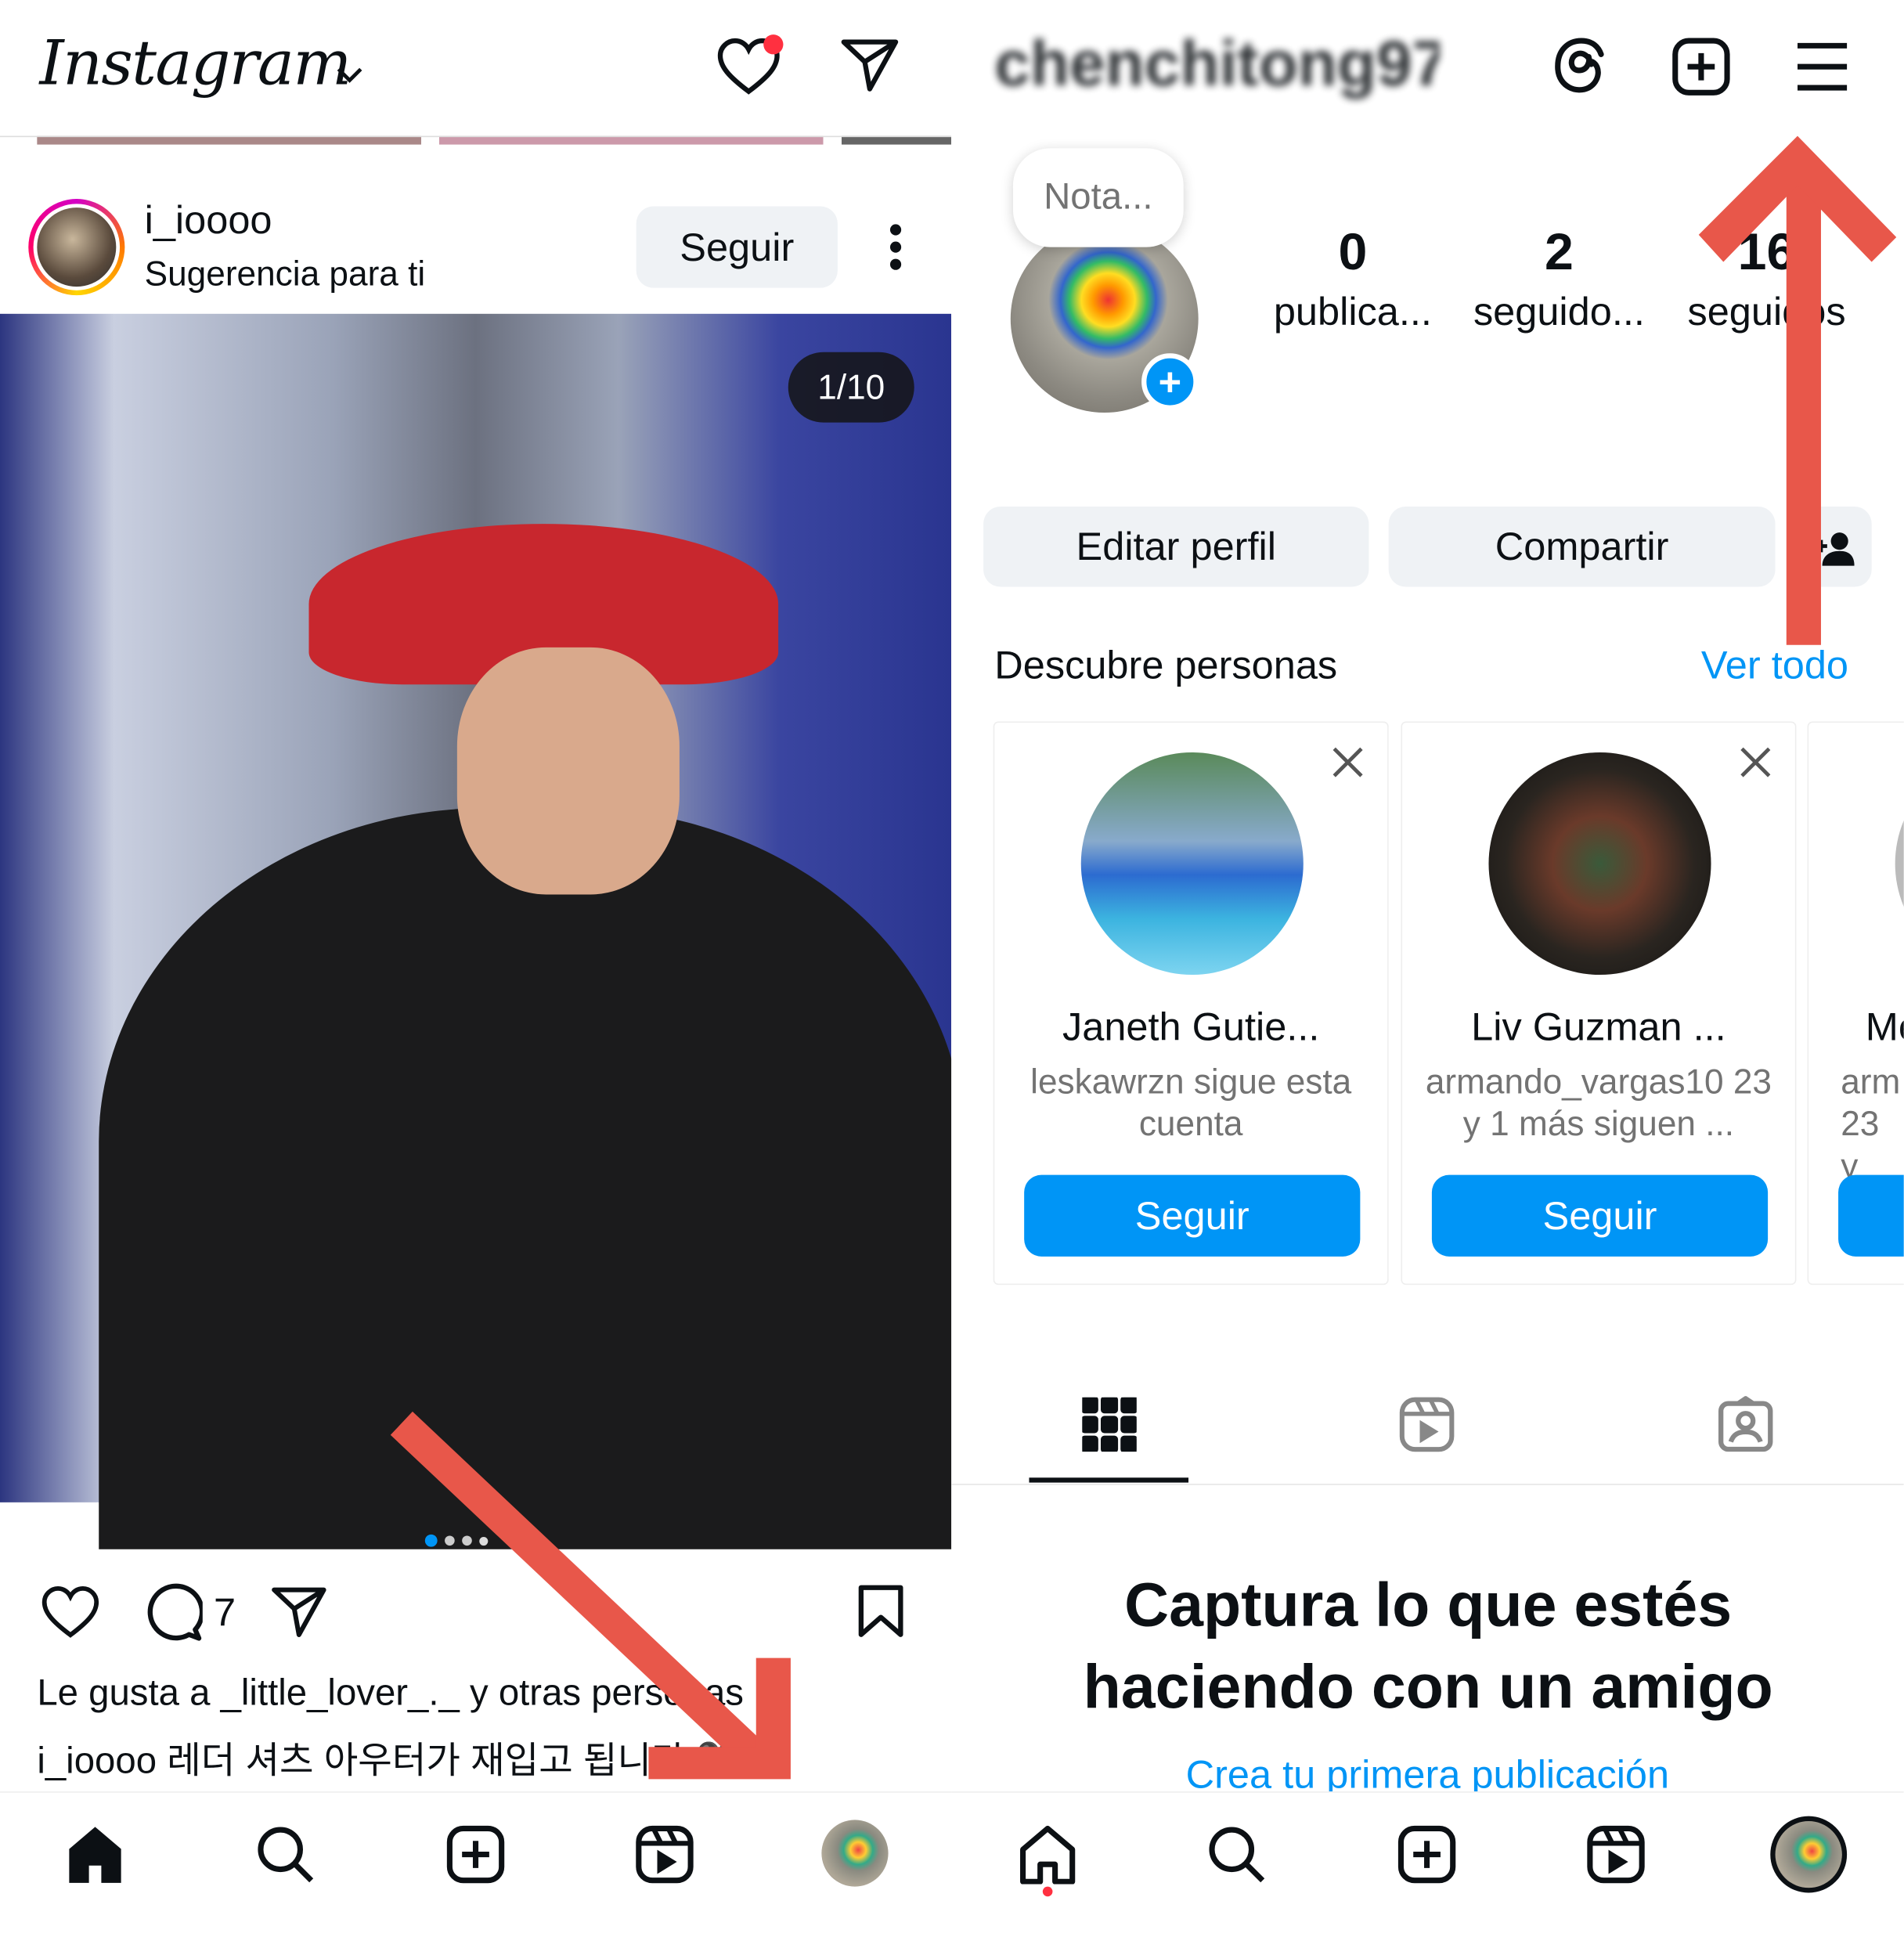 This screenshot has width=1904, height=1937. I want to click on annotation-arrow-up, so click(1797, 390).